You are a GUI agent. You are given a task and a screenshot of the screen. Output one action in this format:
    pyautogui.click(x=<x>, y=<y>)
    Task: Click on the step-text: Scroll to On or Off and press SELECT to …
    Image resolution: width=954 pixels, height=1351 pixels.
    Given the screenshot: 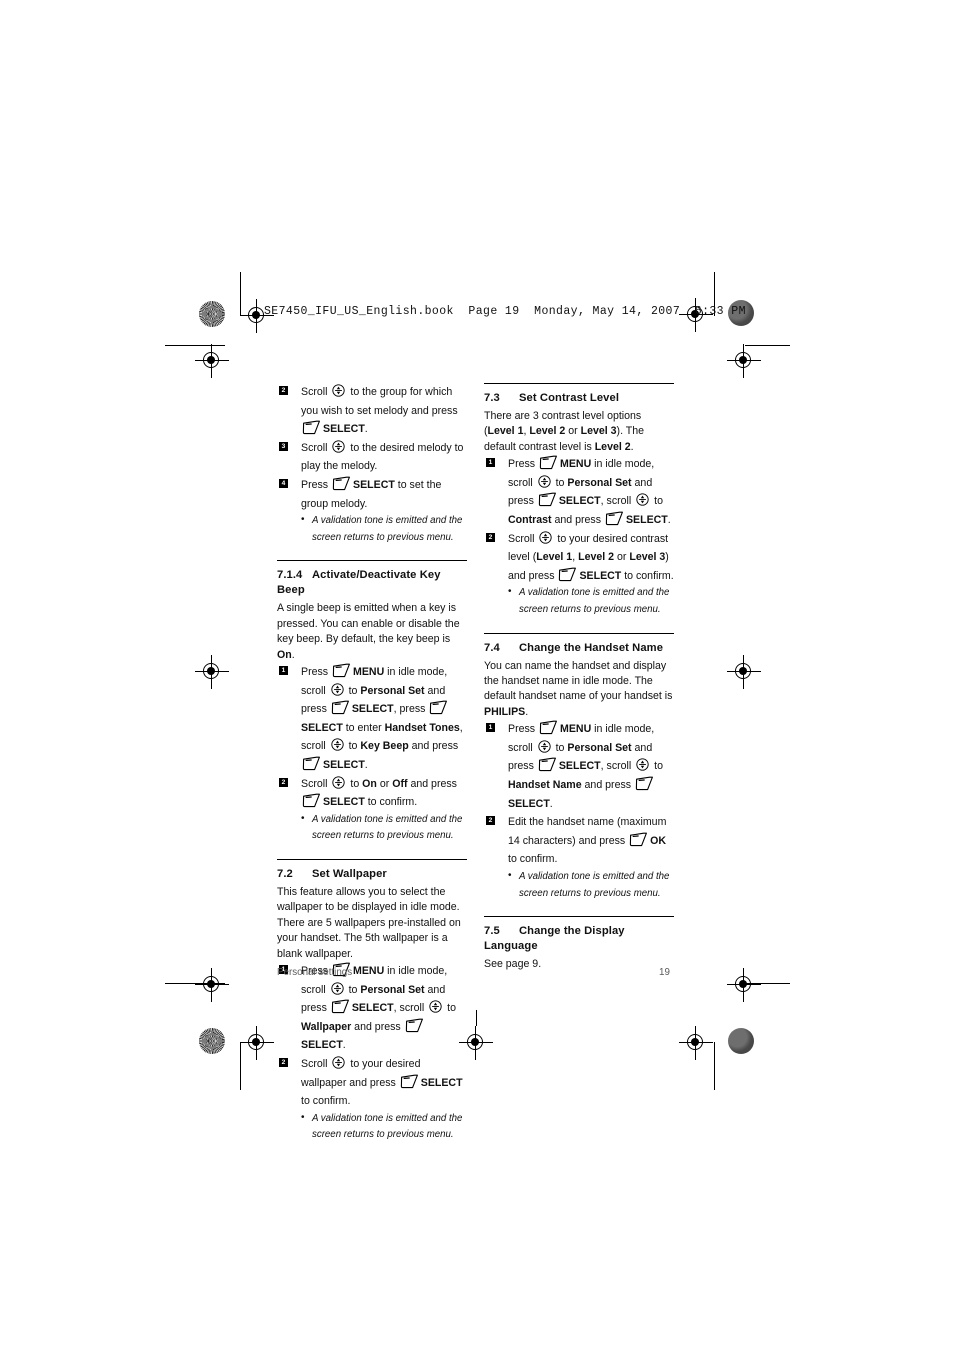 What is the action you would take?
    pyautogui.click(x=379, y=792)
    